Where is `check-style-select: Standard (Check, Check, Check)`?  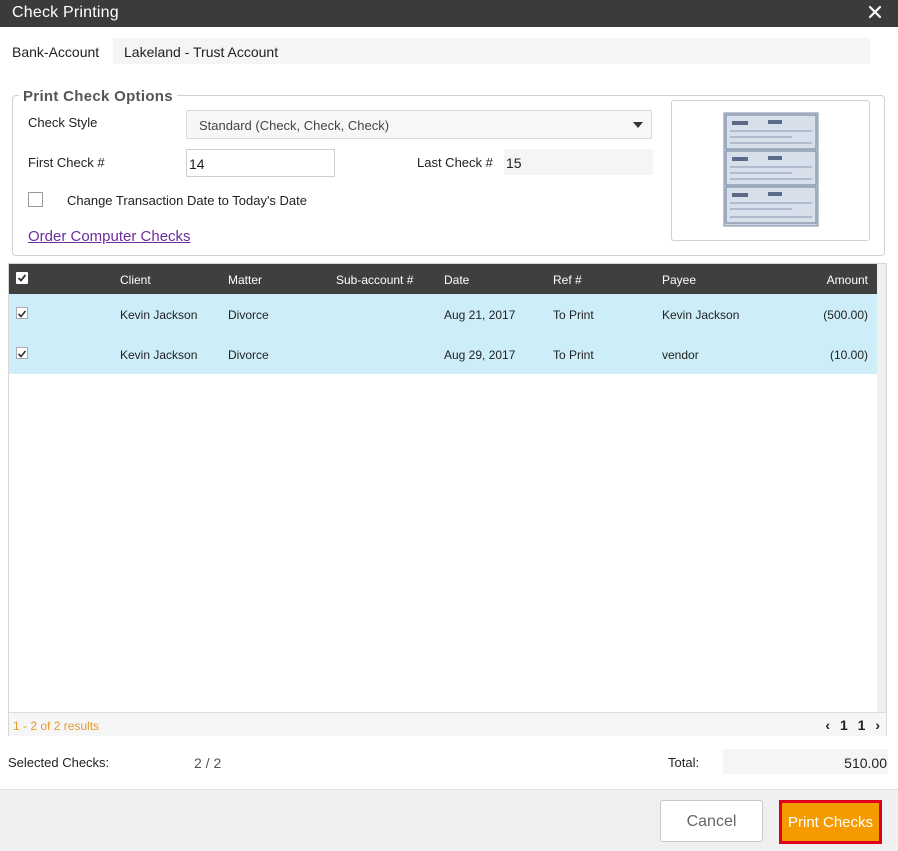
check-style-select: Standard (Check, Check, Check) is located at coordinates (419, 124).